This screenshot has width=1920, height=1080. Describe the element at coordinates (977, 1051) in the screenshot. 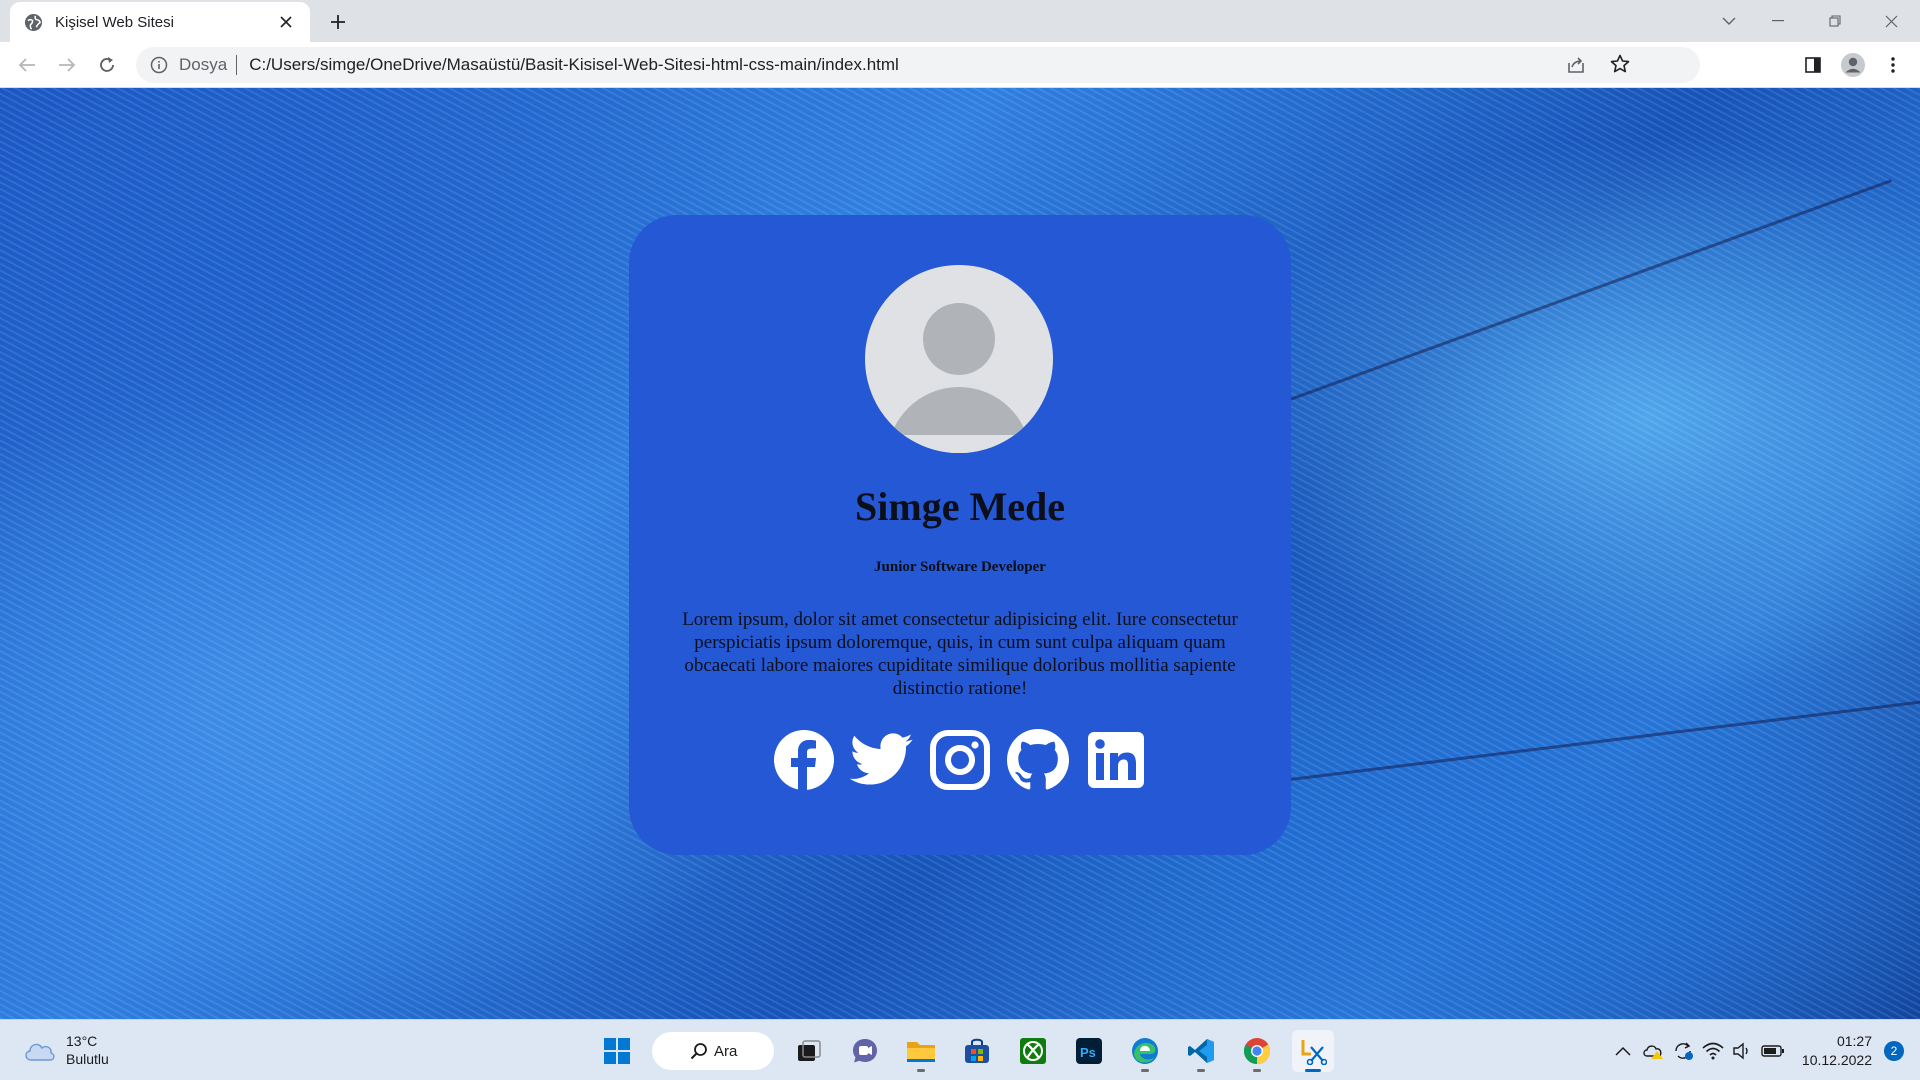

I see `microsoft-store-icon` at that location.